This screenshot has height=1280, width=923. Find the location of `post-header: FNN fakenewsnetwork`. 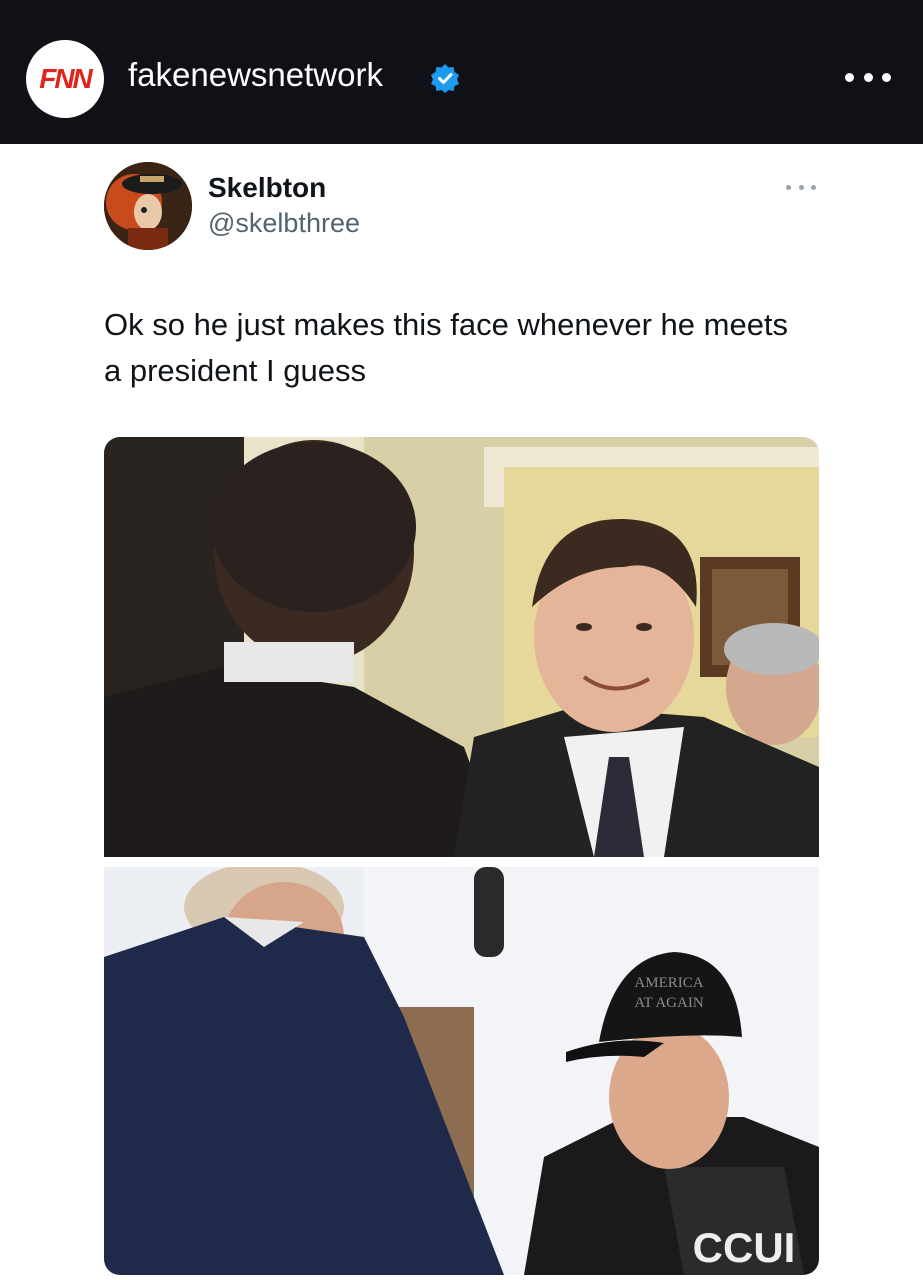

post-header: FNN fakenewsnetwork is located at coordinates (461, 72).